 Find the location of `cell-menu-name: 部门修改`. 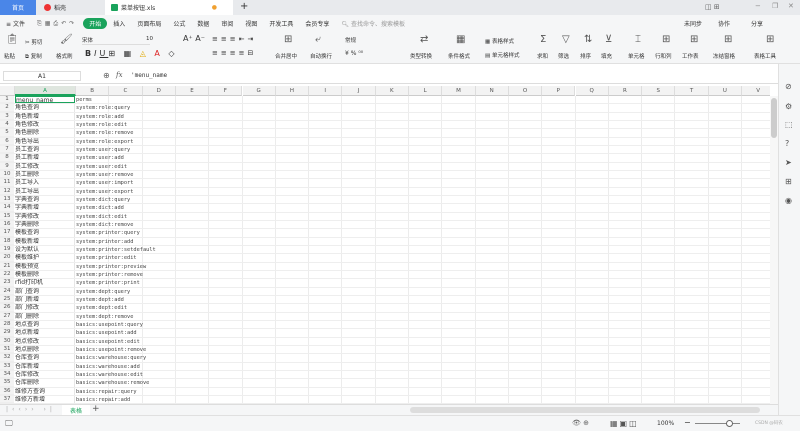

cell-menu-name: 部门修改 is located at coordinates (45, 308).